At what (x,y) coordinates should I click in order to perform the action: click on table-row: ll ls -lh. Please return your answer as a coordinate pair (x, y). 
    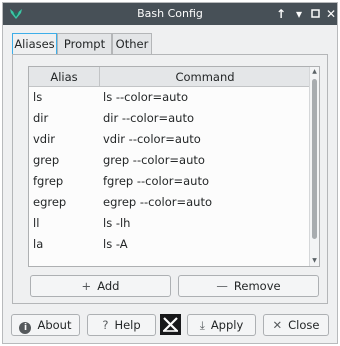
    Looking at the image, I should click on (169, 223).